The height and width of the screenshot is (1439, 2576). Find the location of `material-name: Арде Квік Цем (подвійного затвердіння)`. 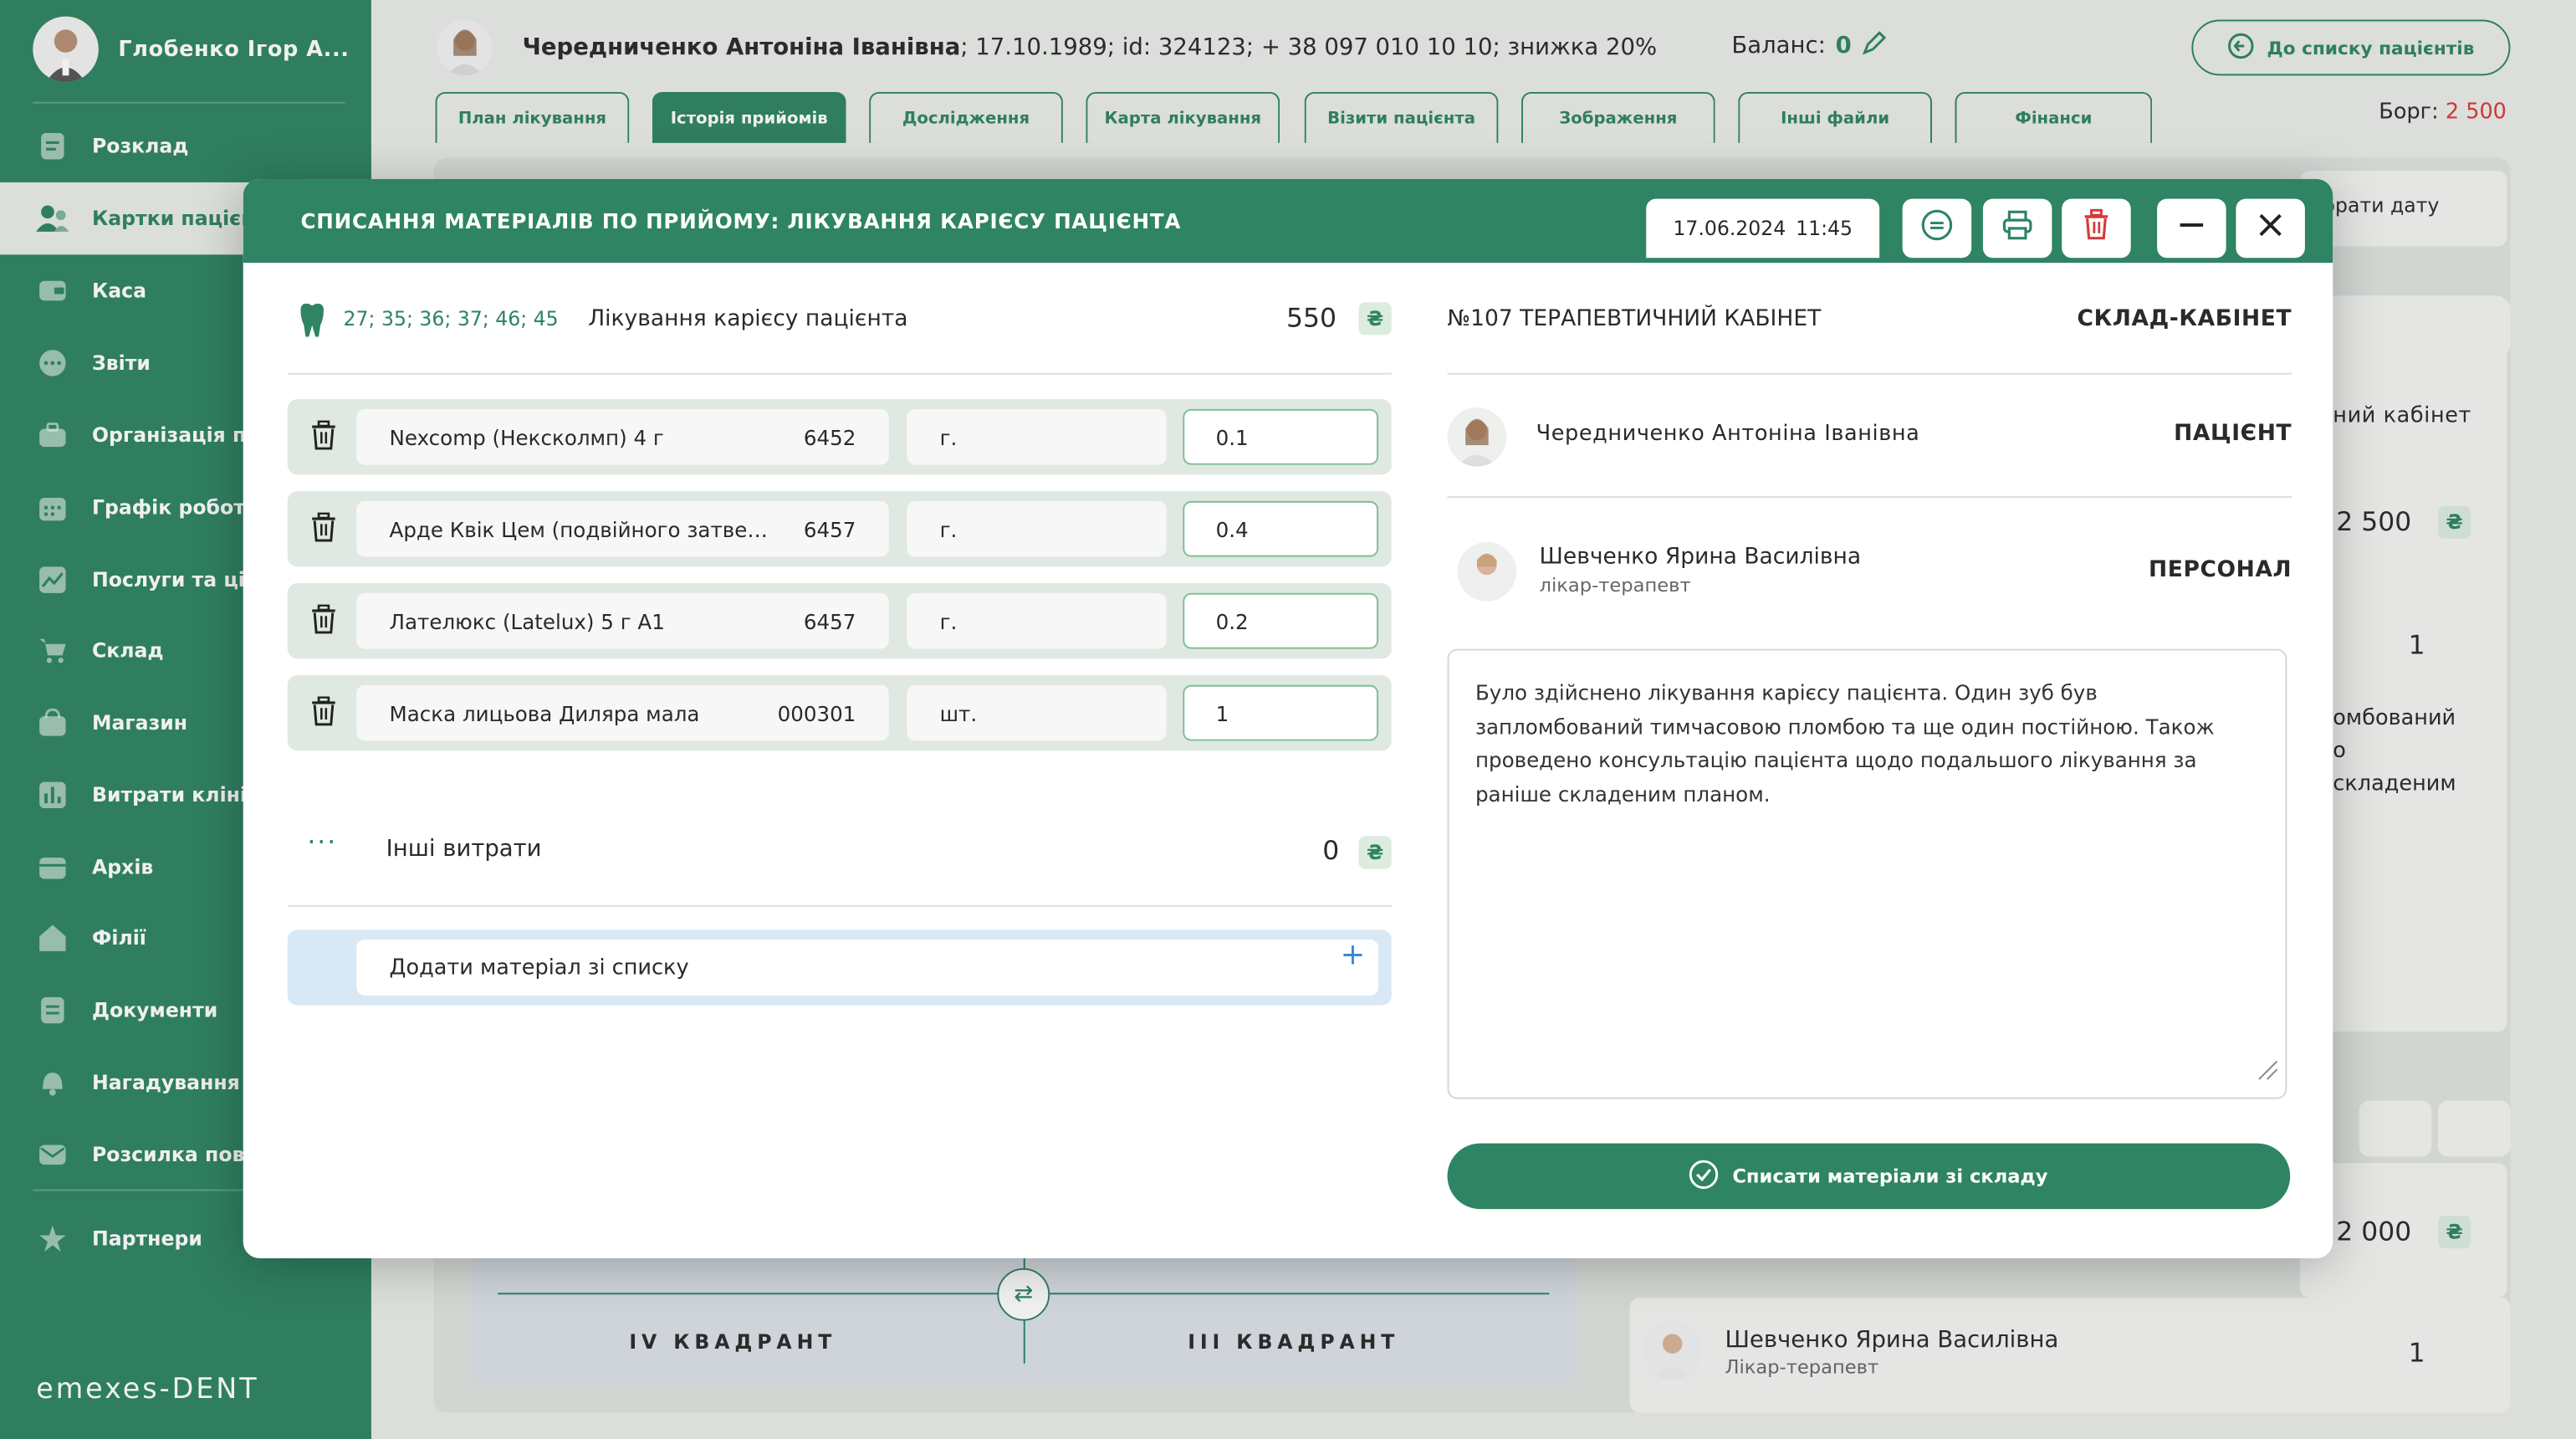

material-name: Арде Квік Цем (подвійного затвердіння) is located at coordinates (580, 528).